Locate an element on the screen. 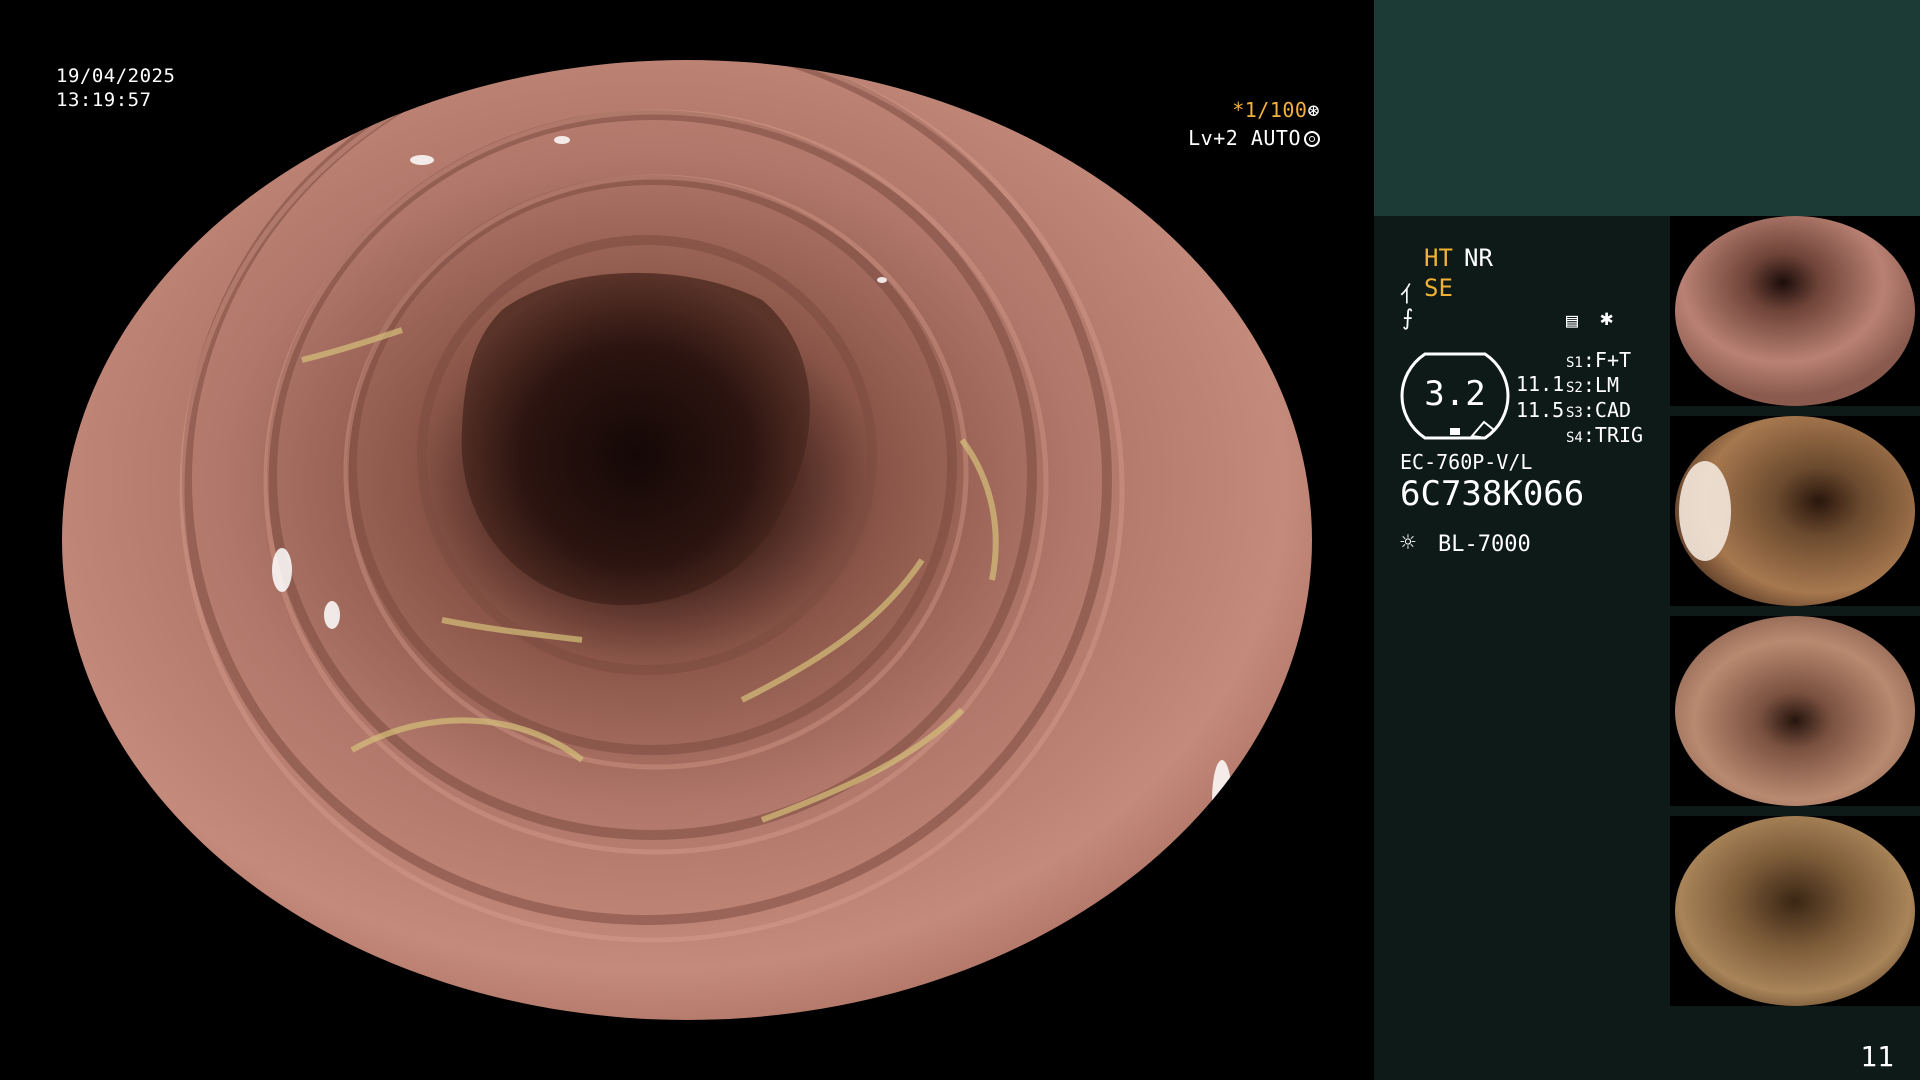  panel-header is located at coordinates (1647, 108).